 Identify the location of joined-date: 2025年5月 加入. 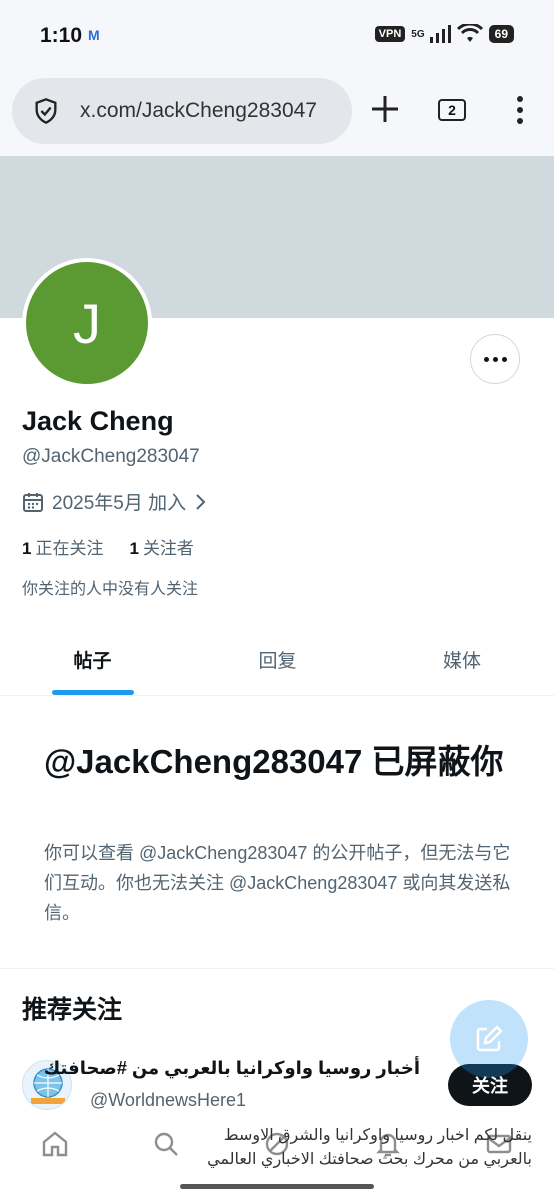
(114, 501).